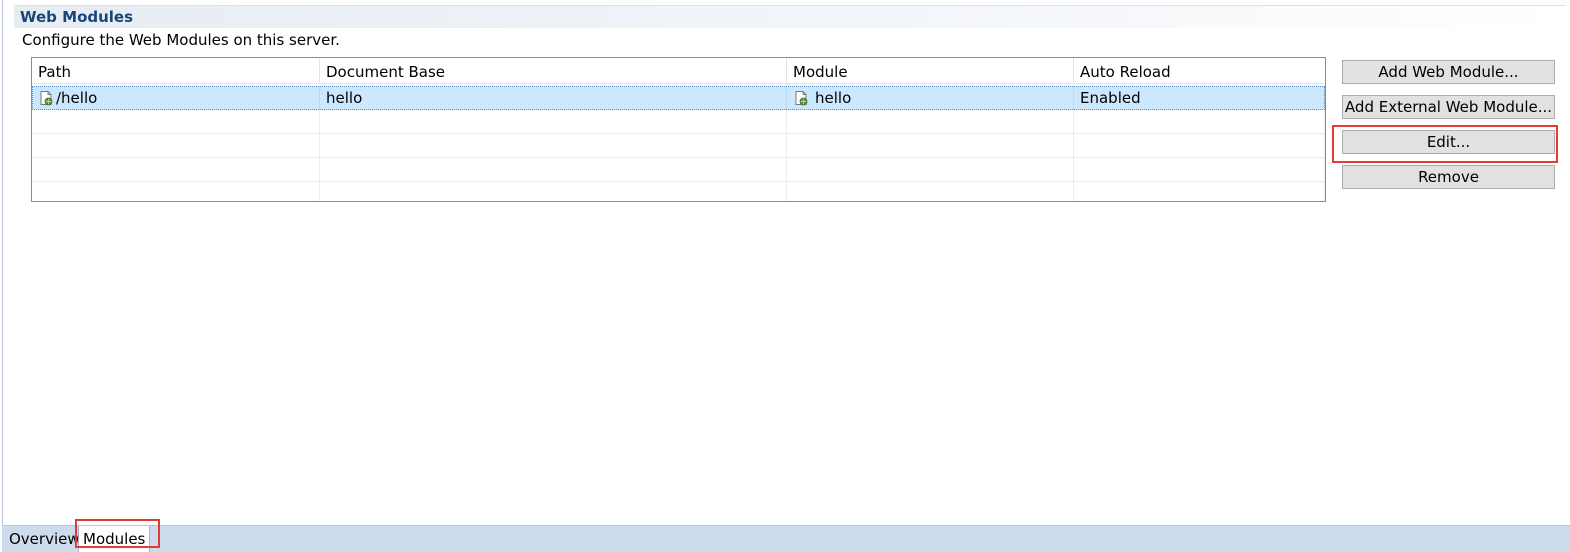 This screenshot has width=1570, height=552. What do you see at coordinates (176, 71) in the screenshot?
I see `column-header-path: Path` at bounding box center [176, 71].